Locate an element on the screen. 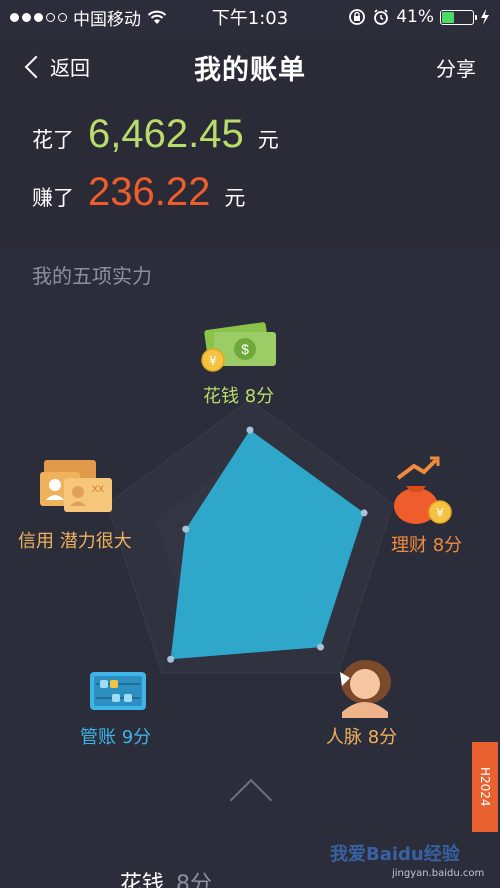 The width and height of the screenshot is (500, 888). status-bar: 中国移动 下午1:03 41% is located at coordinates (250, 17).